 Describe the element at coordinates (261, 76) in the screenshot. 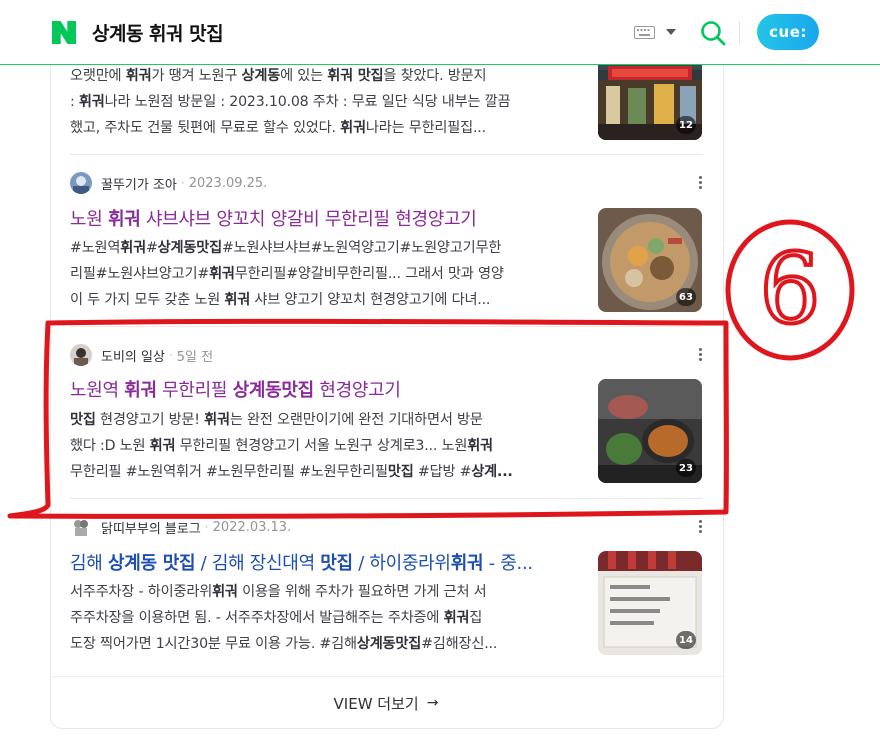

I see `keyword-highlight: 상계동` at that location.